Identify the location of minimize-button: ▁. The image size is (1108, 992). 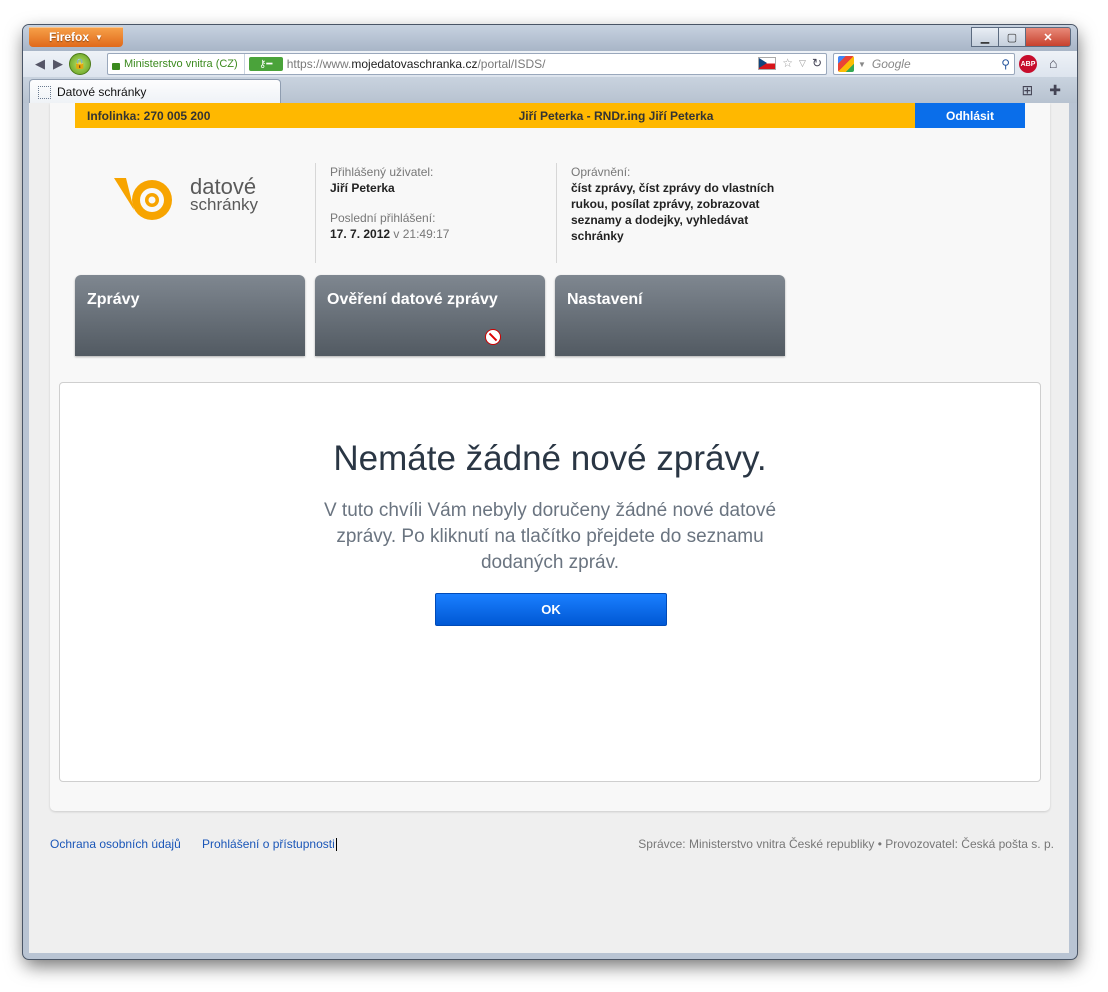
(985, 37).